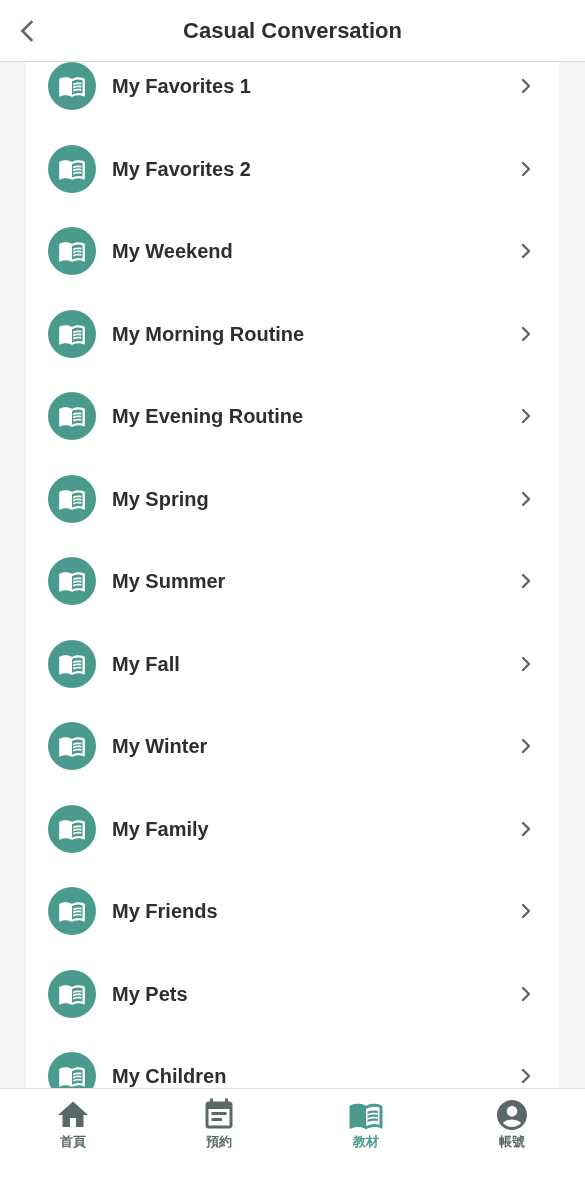  I want to click on lesson-title: My Favorites 2, so click(182, 169).